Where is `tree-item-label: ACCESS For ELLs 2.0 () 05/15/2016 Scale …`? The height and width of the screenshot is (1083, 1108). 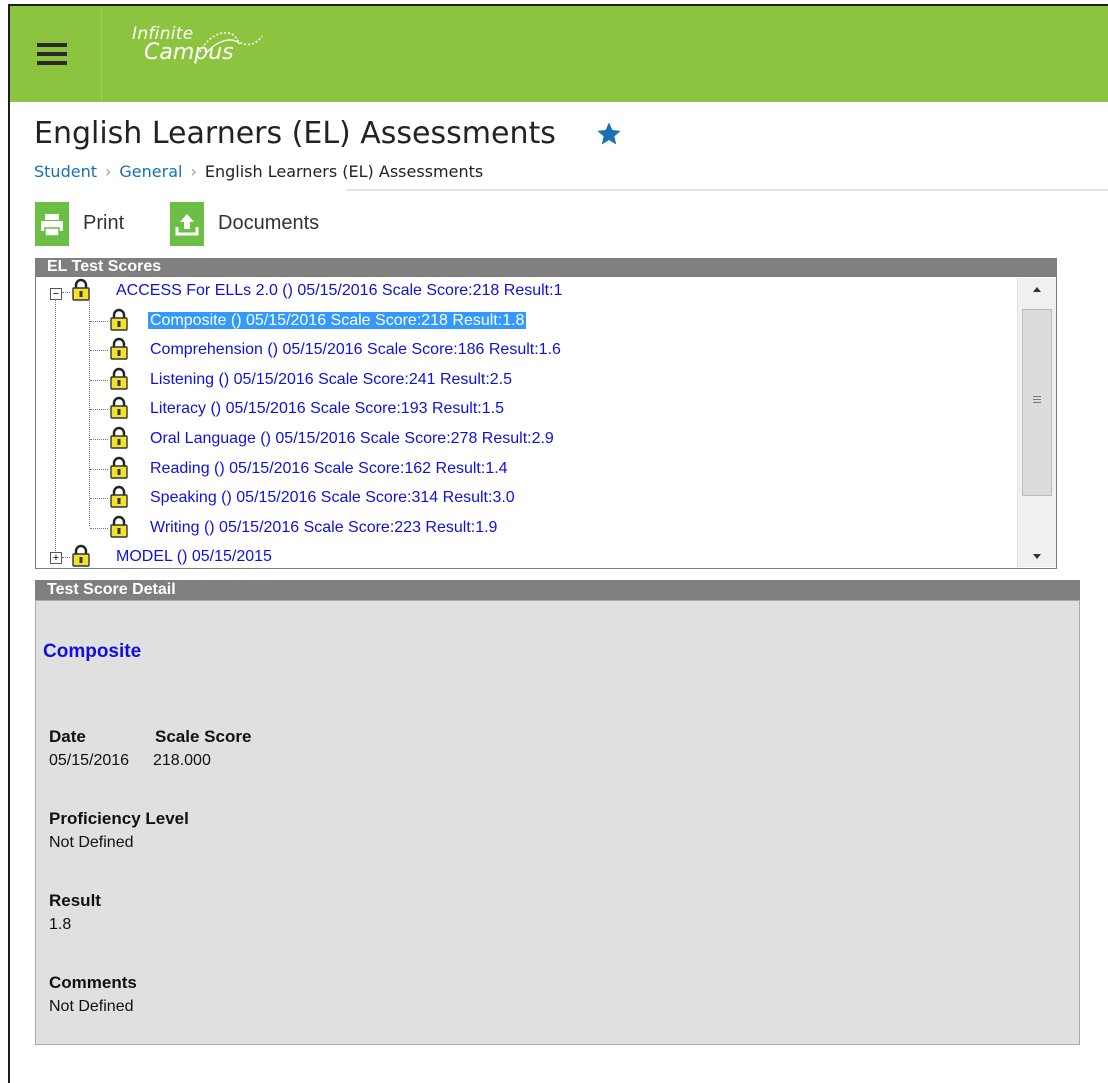 tree-item-label: ACCESS For ELLs 2.0 () 05/15/2016 Scale … is located at coordinates (339, 290).